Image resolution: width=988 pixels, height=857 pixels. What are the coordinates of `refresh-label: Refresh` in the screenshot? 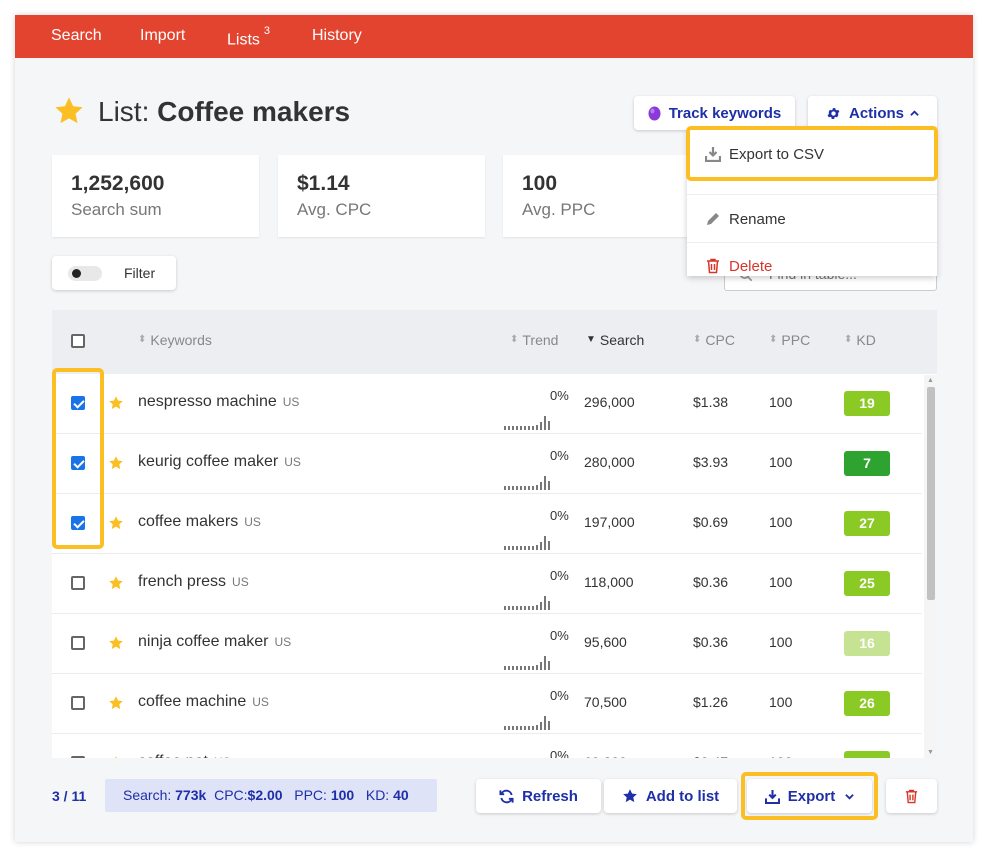 It's located at (550, 796).